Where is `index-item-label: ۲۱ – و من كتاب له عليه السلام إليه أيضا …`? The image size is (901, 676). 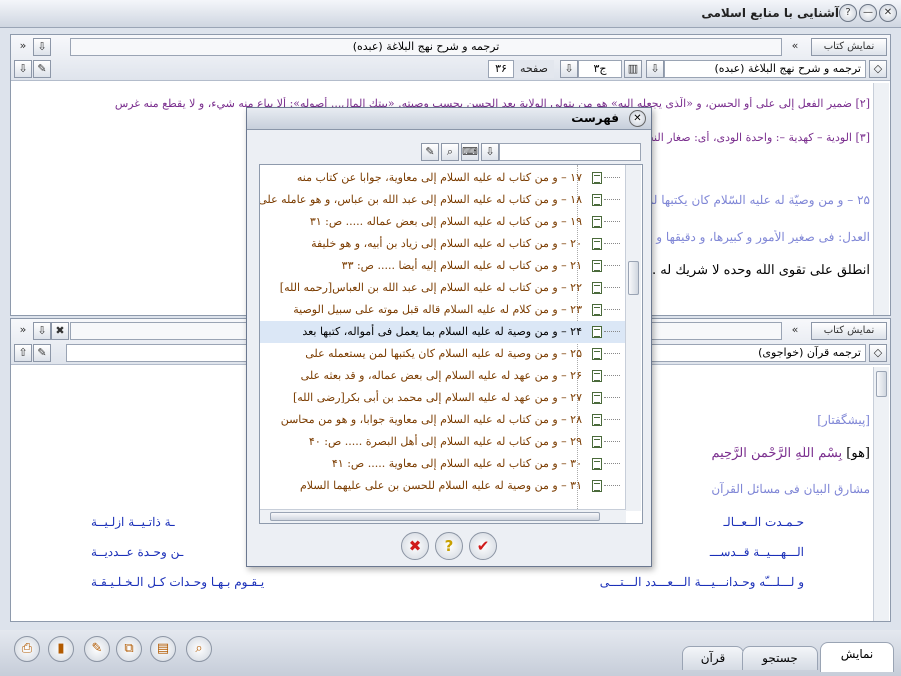 index-item-label: ۲۱ – و من كتاب له عليه السلام إليه أيضا … is located at coordinates (461, 265).